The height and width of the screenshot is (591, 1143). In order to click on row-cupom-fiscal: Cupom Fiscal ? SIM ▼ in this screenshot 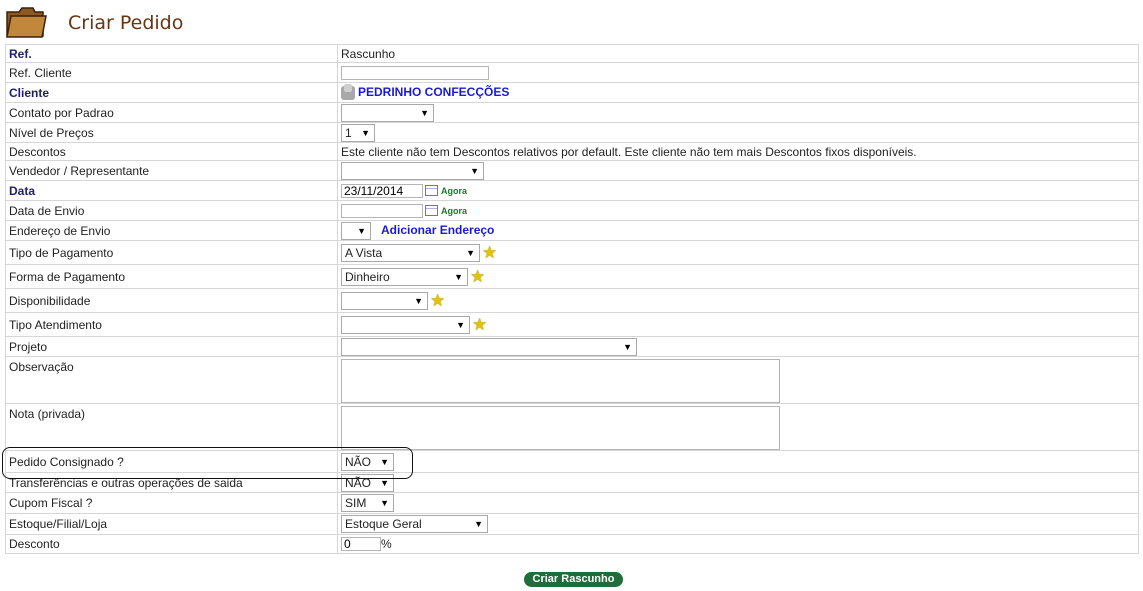, I will do `click(572, 503)`.